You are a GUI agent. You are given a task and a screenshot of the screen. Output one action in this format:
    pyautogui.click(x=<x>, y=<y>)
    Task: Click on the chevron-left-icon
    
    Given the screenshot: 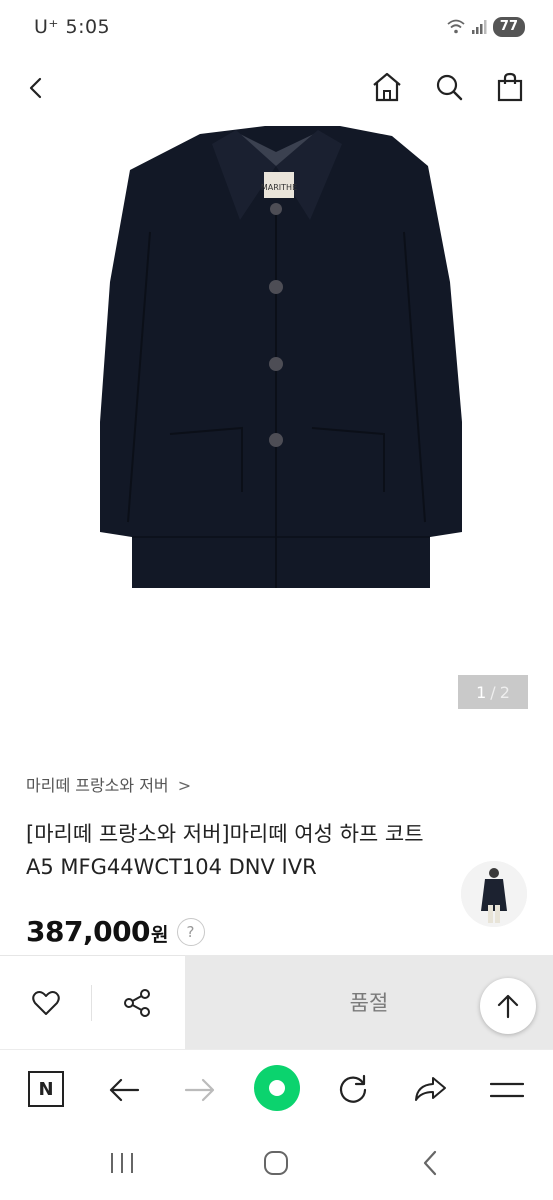 What is the action you would take?
    pyautogui.click(x=35, y=88)
    